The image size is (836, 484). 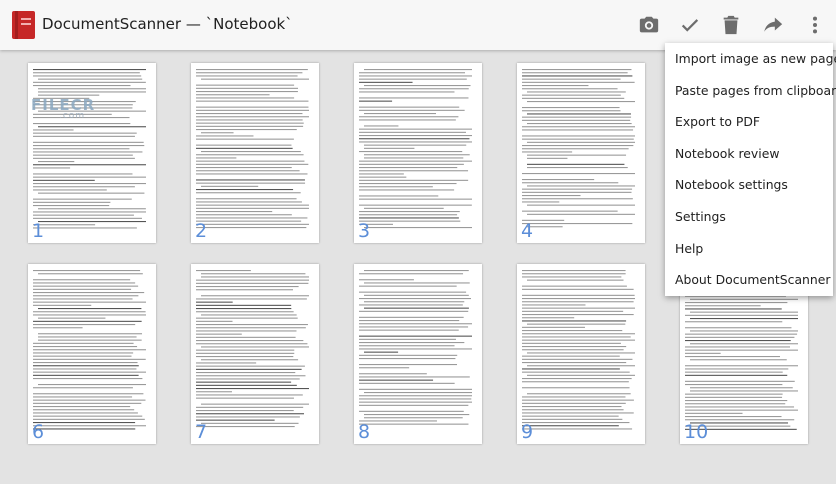 I want to click on page-number: 4, so click(x=527, y=231).